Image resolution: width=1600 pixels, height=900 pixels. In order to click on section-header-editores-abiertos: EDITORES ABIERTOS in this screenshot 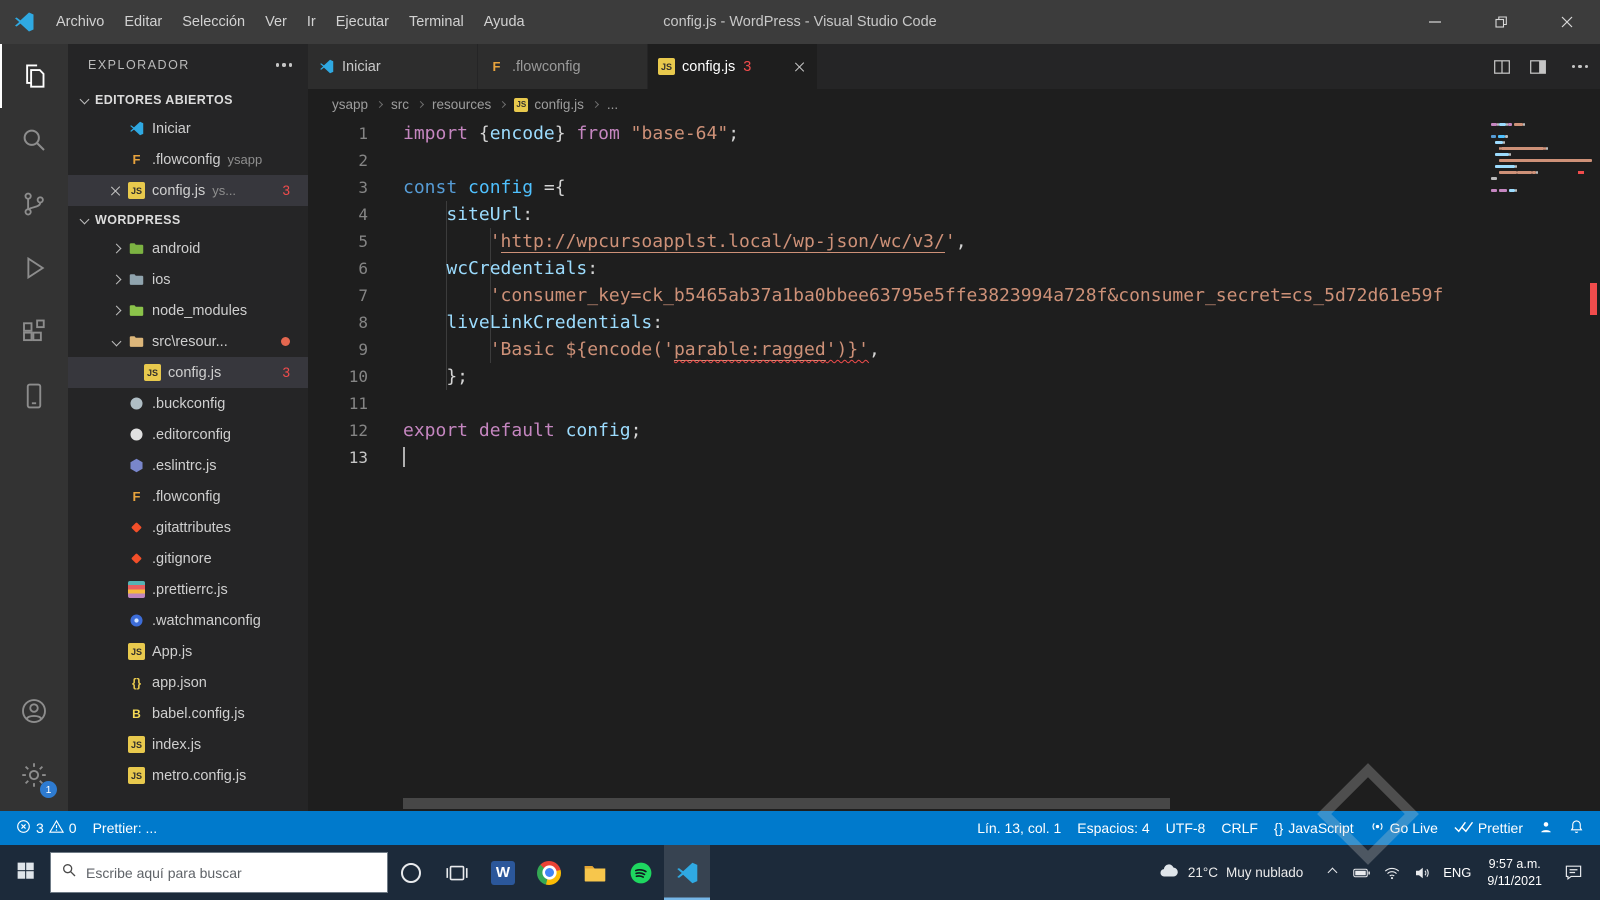, I will do `click(188, 99)`.